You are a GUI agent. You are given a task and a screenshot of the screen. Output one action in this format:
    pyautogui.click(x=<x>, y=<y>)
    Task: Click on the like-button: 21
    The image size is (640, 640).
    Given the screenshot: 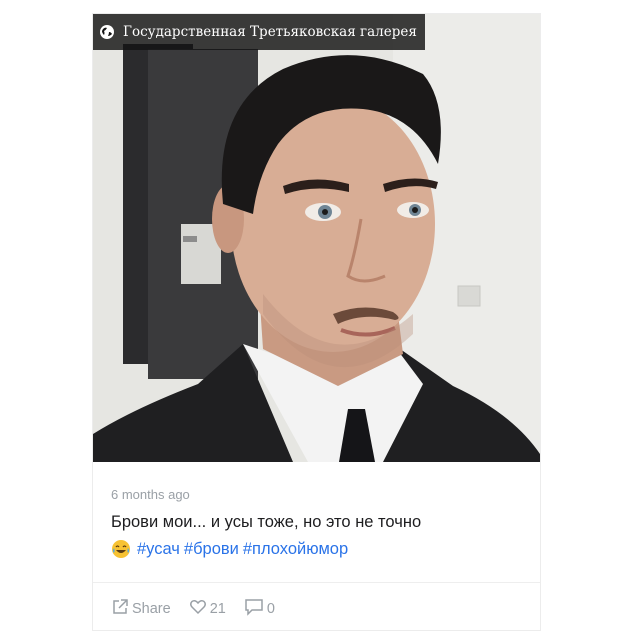 What is the action you would take?
    pyautogui.click(x=207, y=609)
    